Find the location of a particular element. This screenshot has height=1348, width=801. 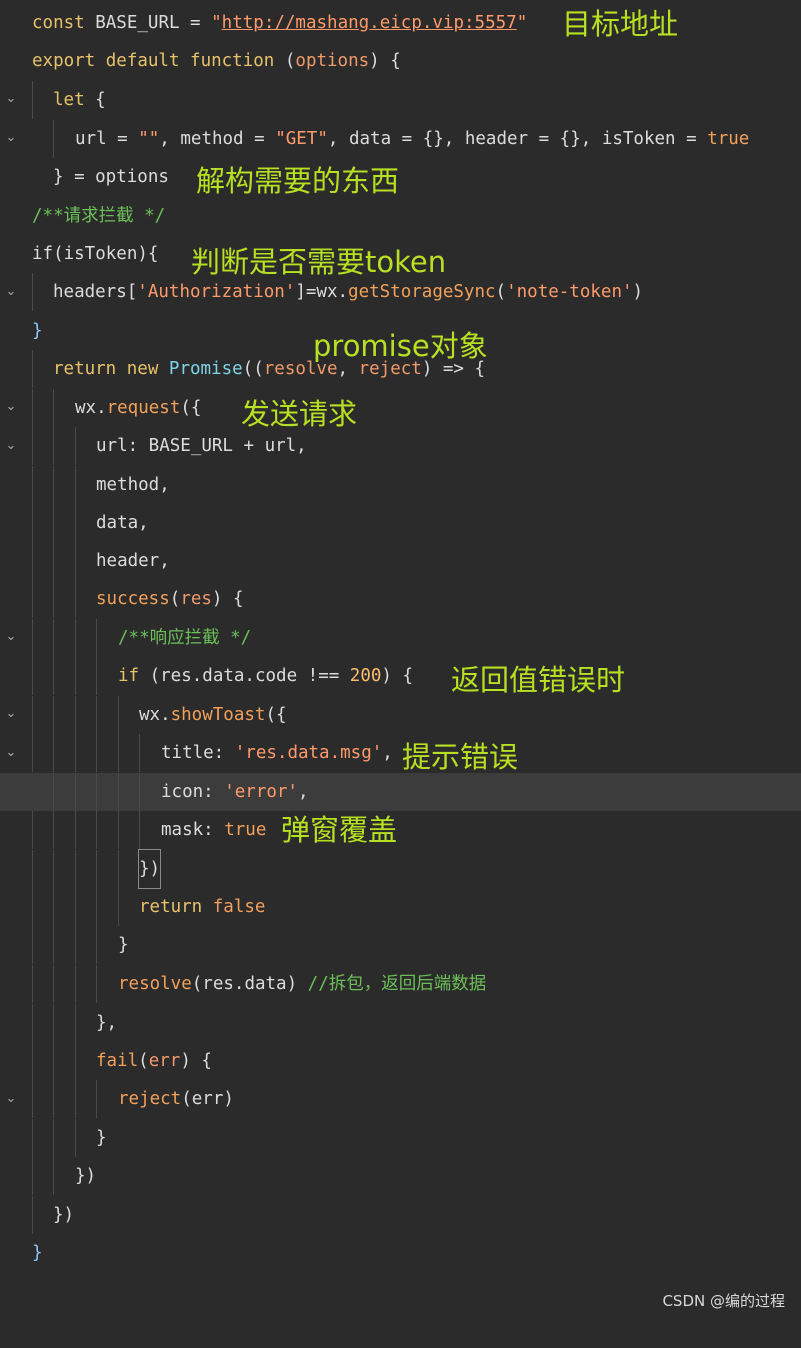

parameter: res is located at coordinates (196, 599).